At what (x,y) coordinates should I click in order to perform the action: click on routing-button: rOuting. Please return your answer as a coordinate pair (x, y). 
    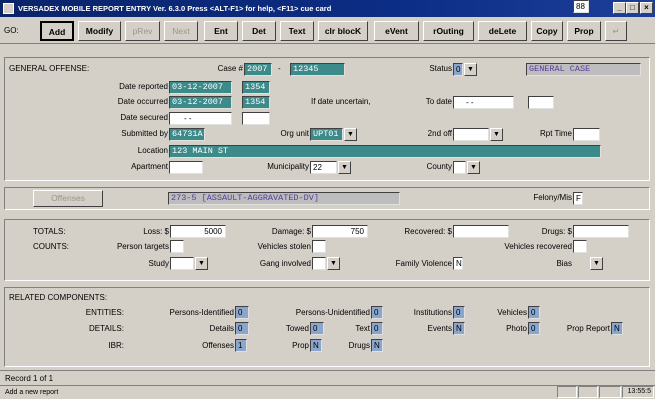
    Looking at the image, I should click on (448, 31).